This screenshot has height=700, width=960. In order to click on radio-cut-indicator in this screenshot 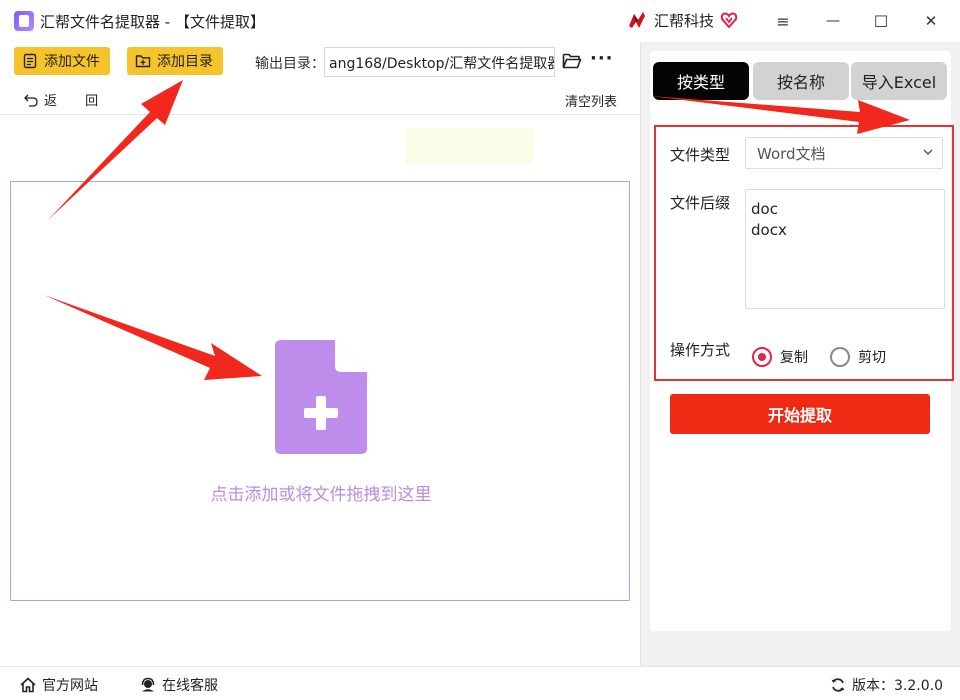, I will do `click(840, 357)`.